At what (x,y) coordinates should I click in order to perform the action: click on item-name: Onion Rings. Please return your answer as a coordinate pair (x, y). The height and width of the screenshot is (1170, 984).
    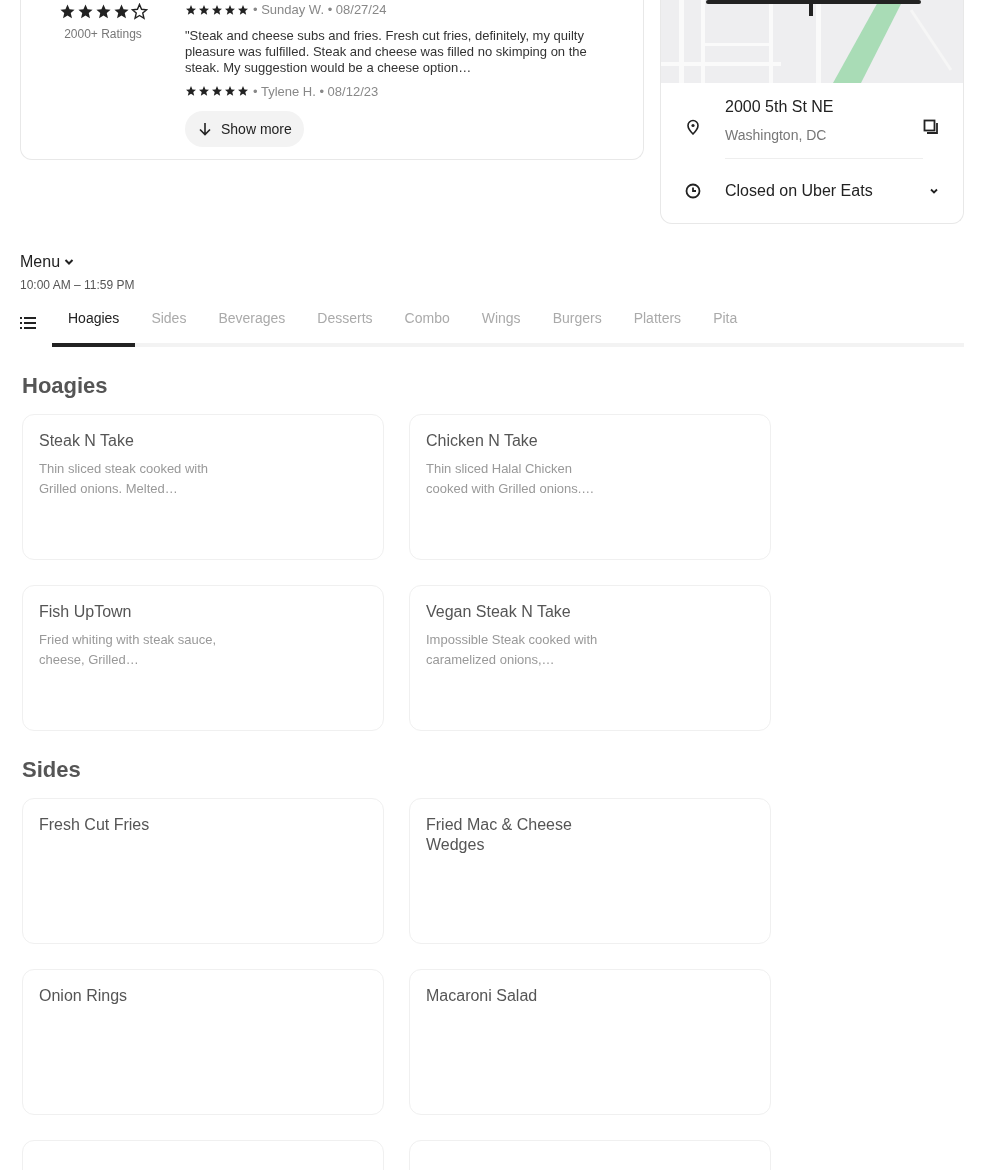
    Looking at the image, I should click on (84, 996).